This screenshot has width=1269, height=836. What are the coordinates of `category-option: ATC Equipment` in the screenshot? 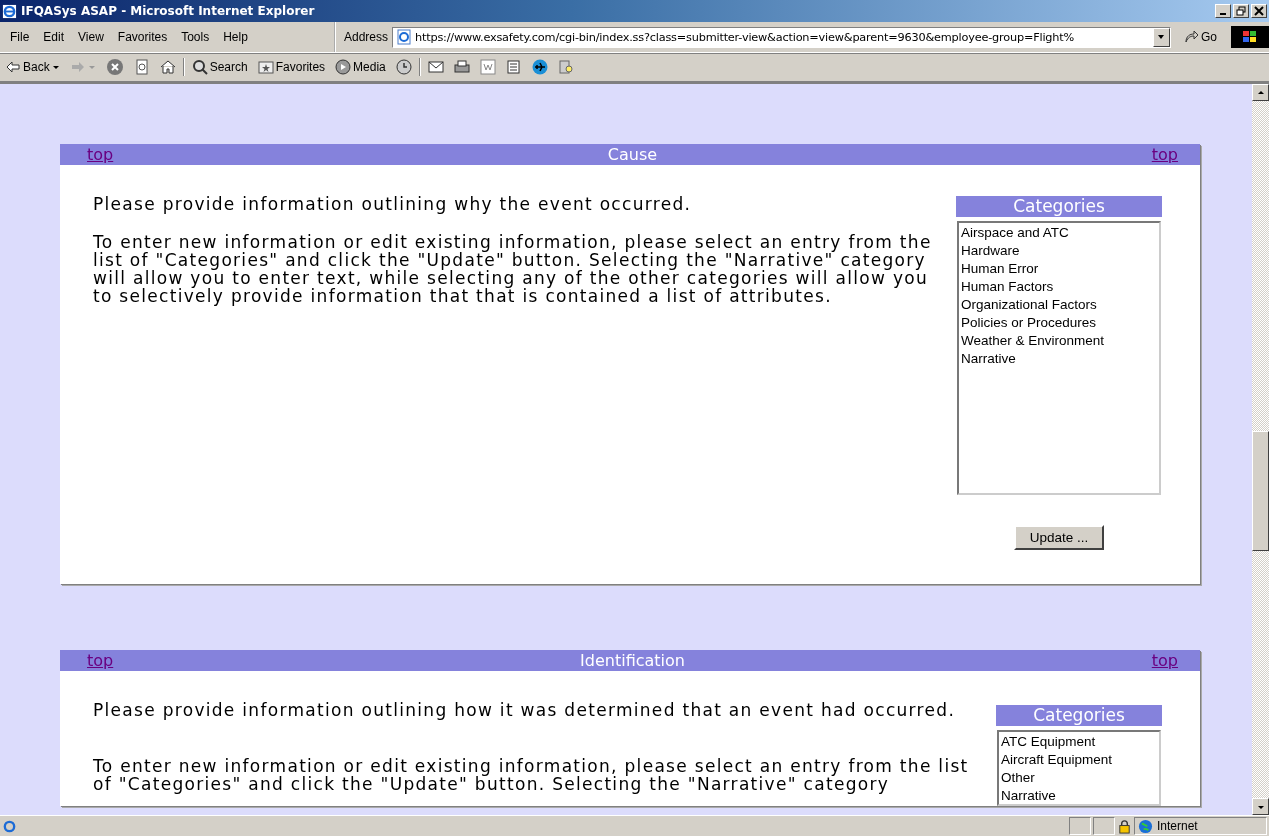 It's located at (1079, 742).